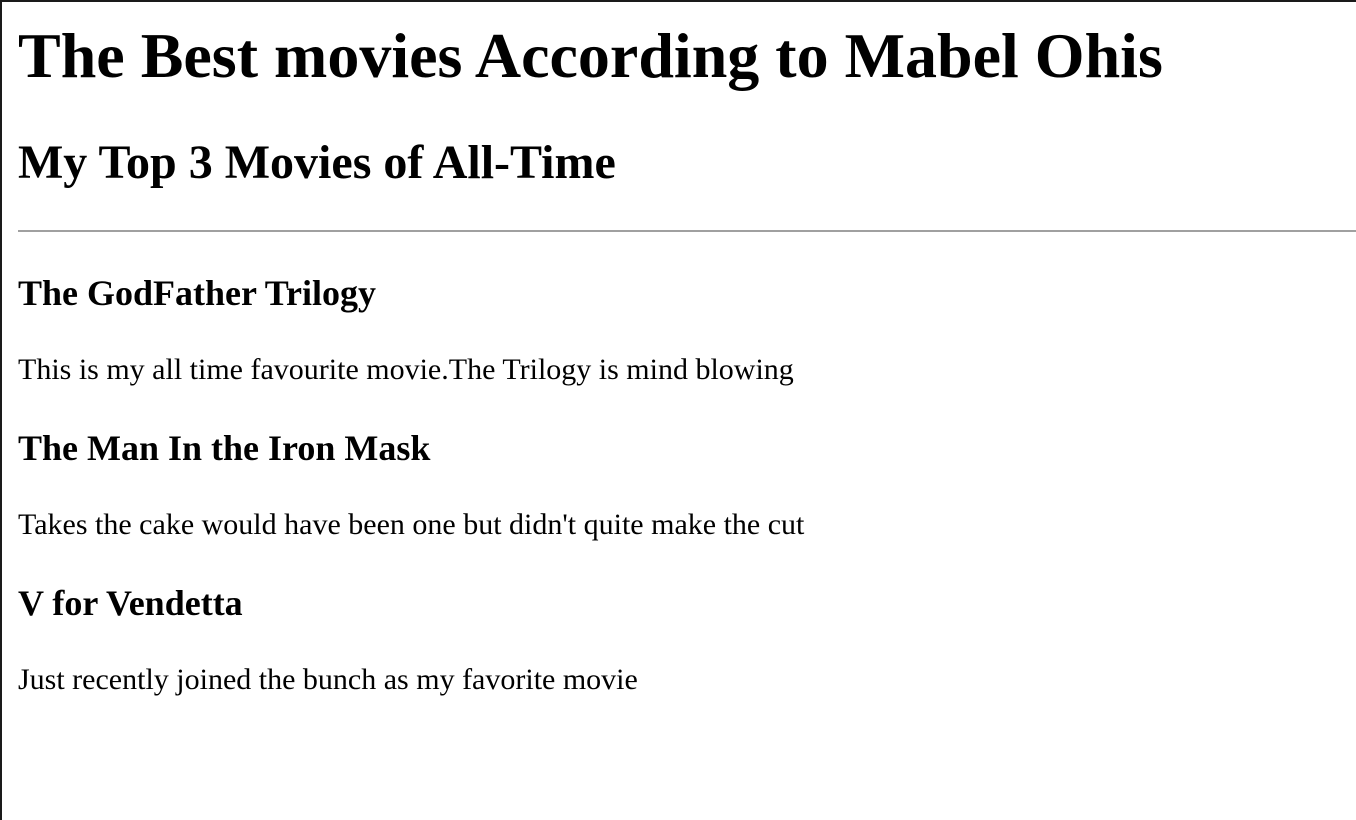  Describe the element at coordinates (678, 1) in the screenshot. I see `window-top-border` at that location.